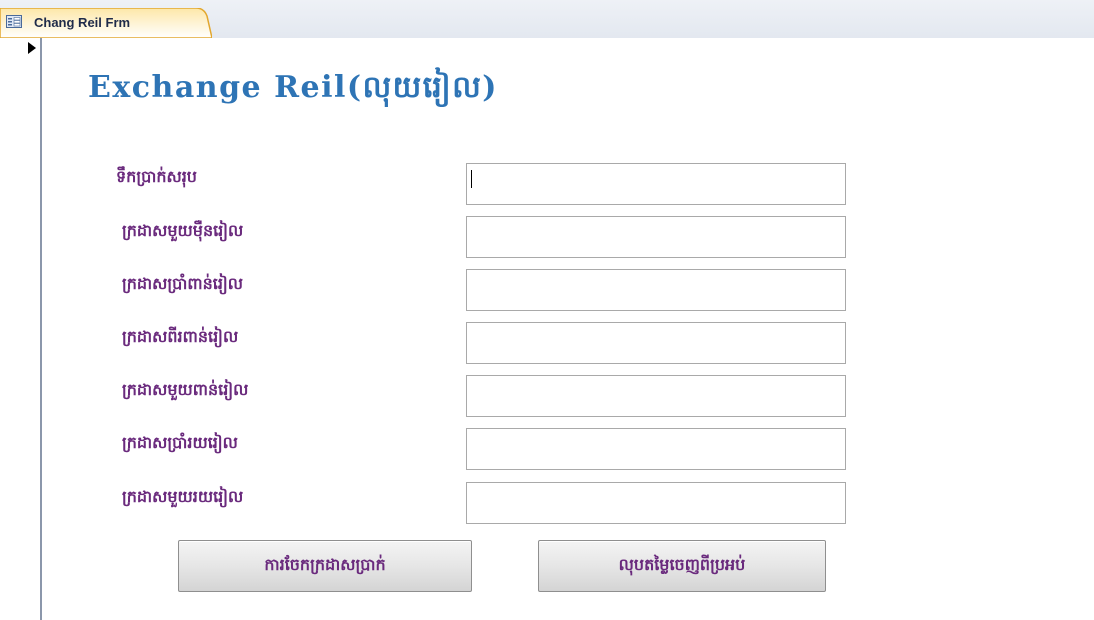 Image resolution: width=1094 pixels, height=620 pixels. What do you see at coordinates (656, 184) in the screenshot?
I see `total-amount-input` at bounding box center [656, 184].